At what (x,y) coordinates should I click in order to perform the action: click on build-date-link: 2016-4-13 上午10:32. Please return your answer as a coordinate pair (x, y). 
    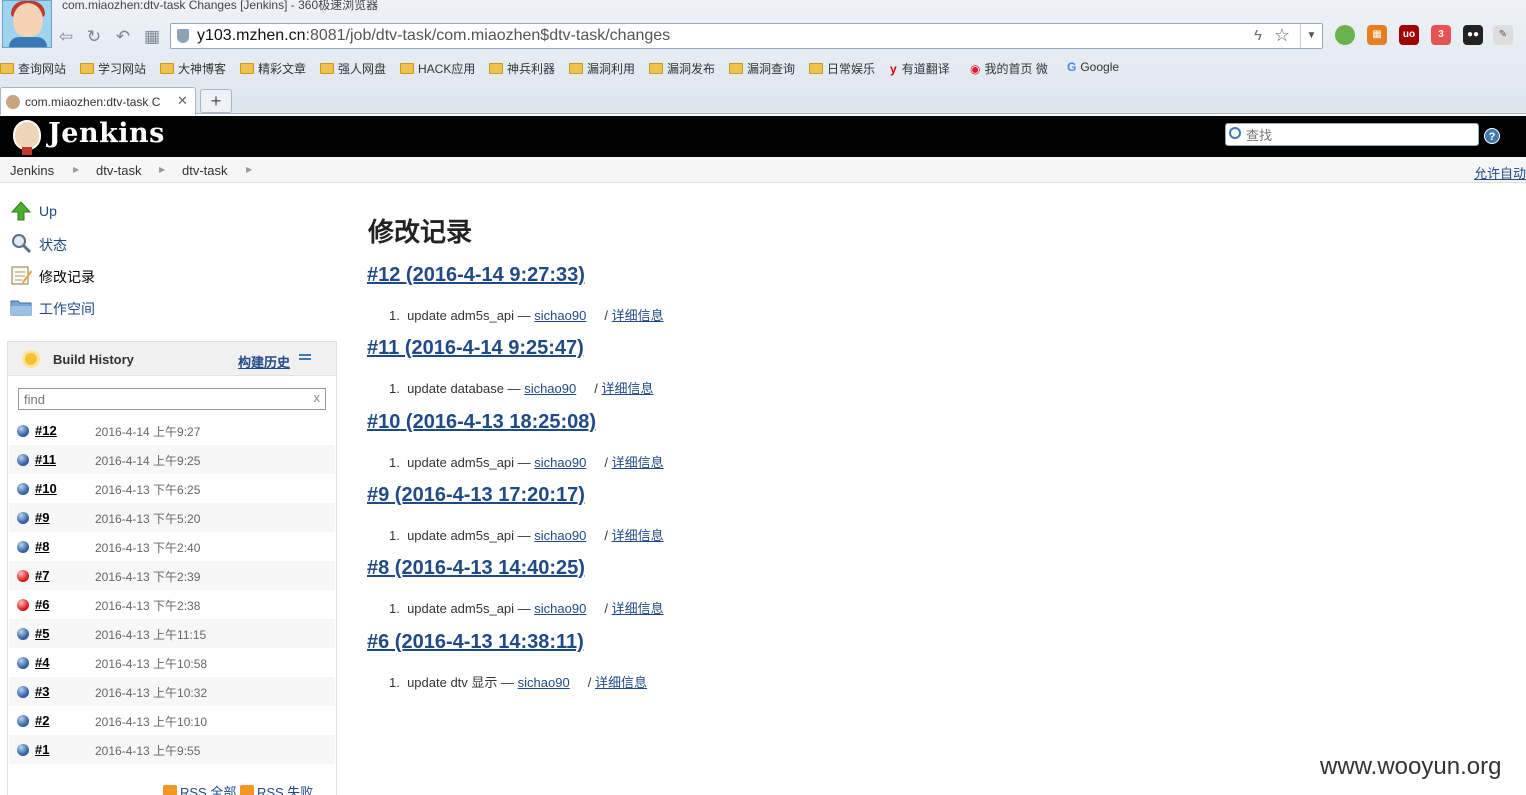
    Looking at the image, I should click on (151, 692).